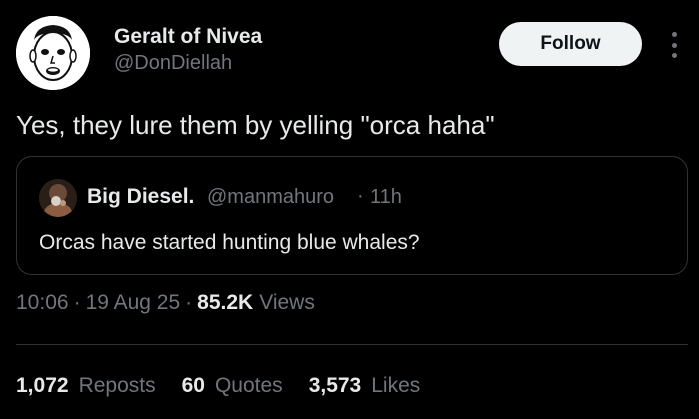 Image resolution: width=699 pixels, height=419 pixels. I want to click on tweet-metadata: 10:06 · 19 Aug 25 · 85.2K Views, so click(165, 303).